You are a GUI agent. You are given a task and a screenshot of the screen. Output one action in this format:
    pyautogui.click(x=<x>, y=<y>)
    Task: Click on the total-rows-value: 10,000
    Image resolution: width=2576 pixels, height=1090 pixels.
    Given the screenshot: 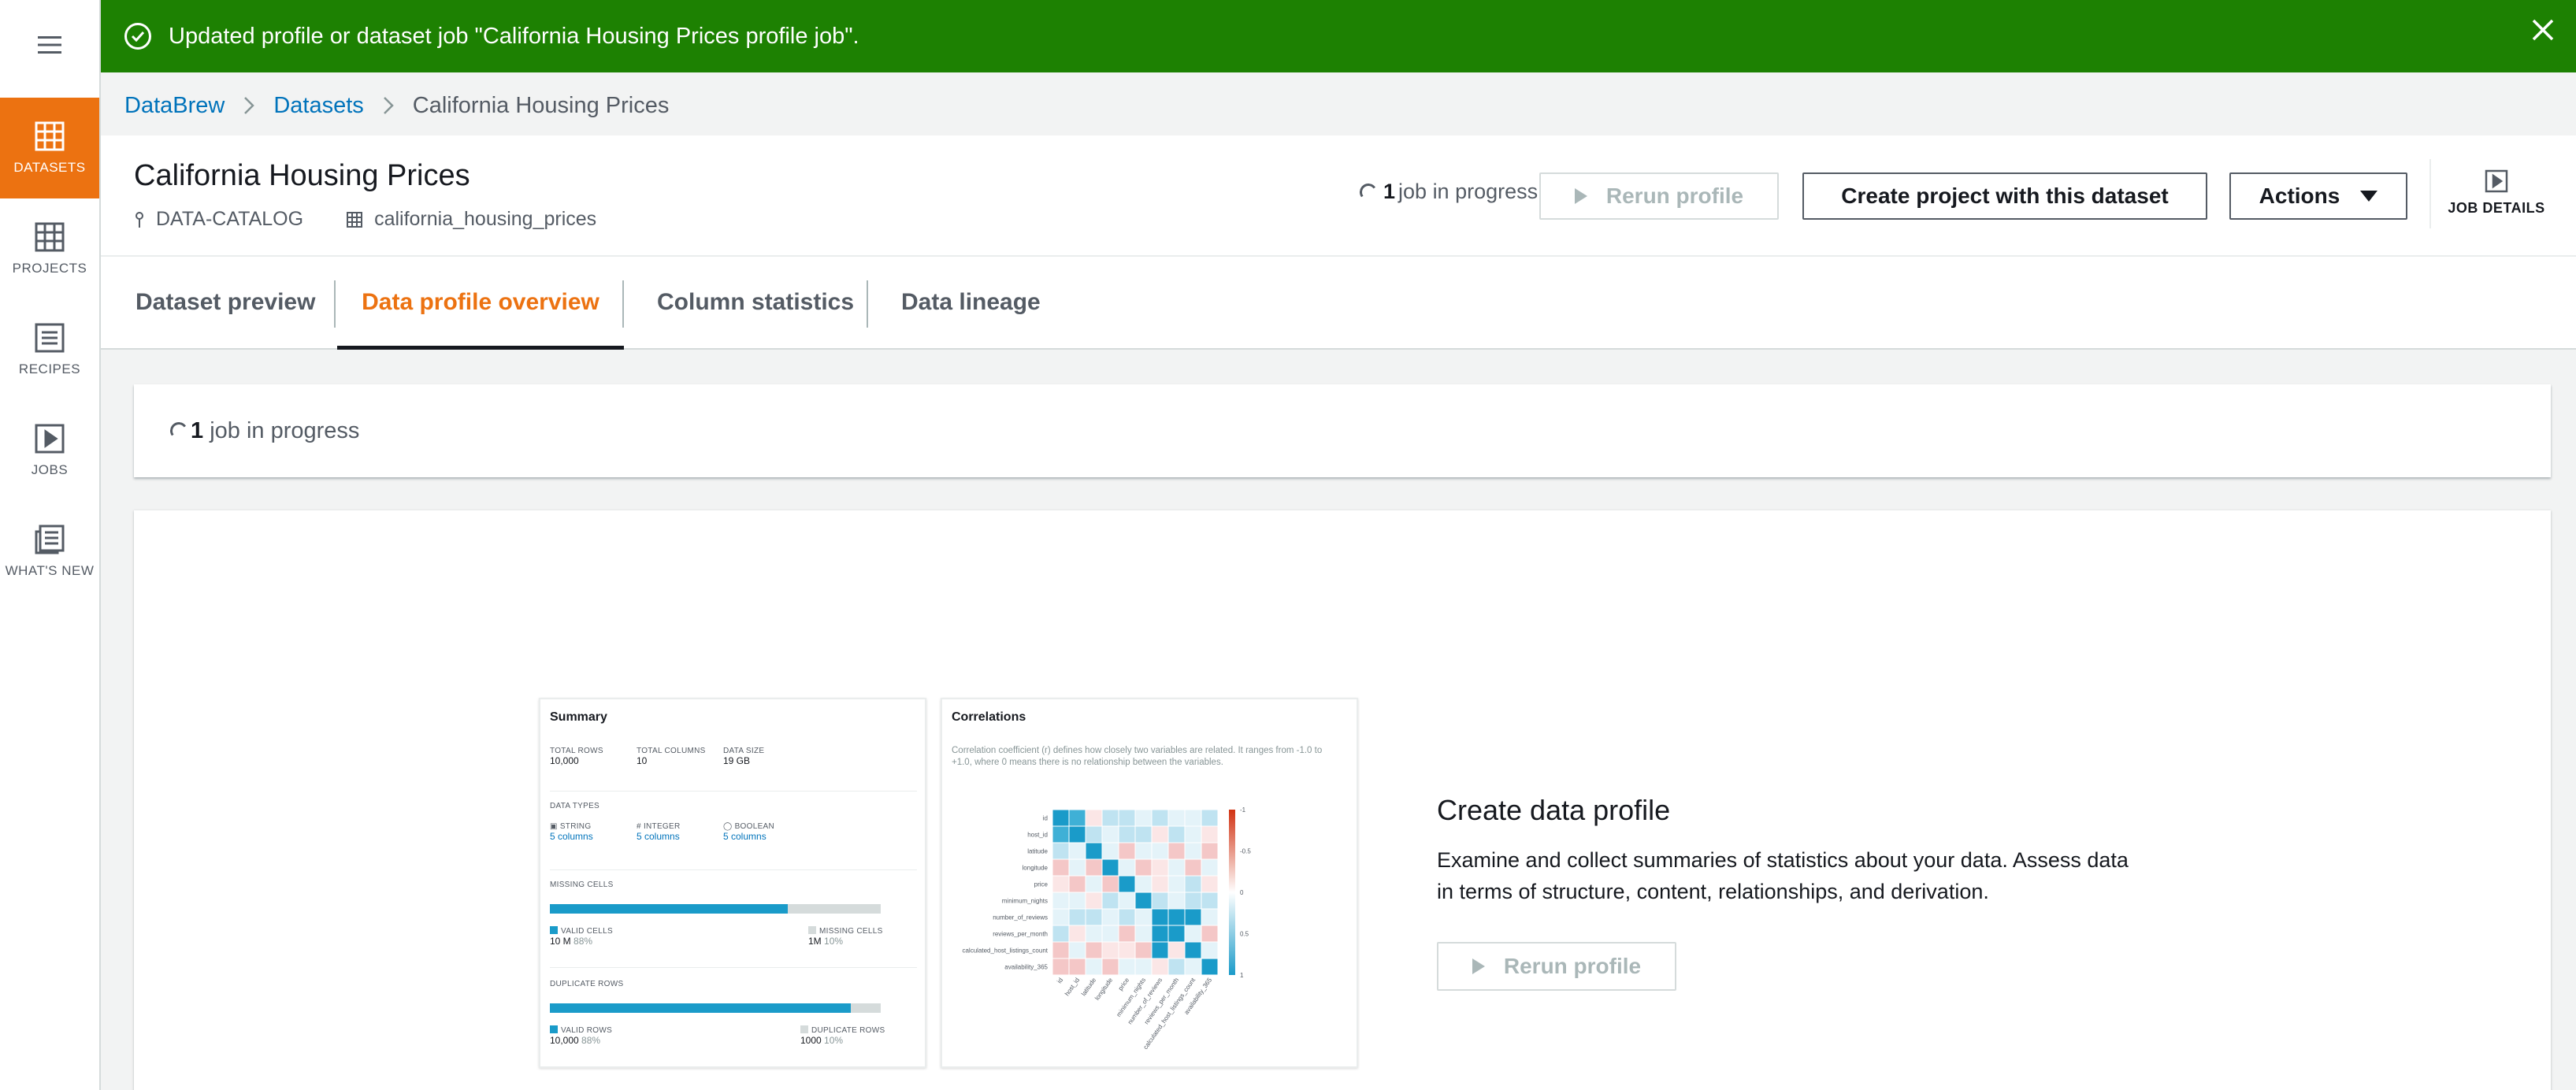 What is the action you would take?
    pyautogui.click(x=564, y=761)
    